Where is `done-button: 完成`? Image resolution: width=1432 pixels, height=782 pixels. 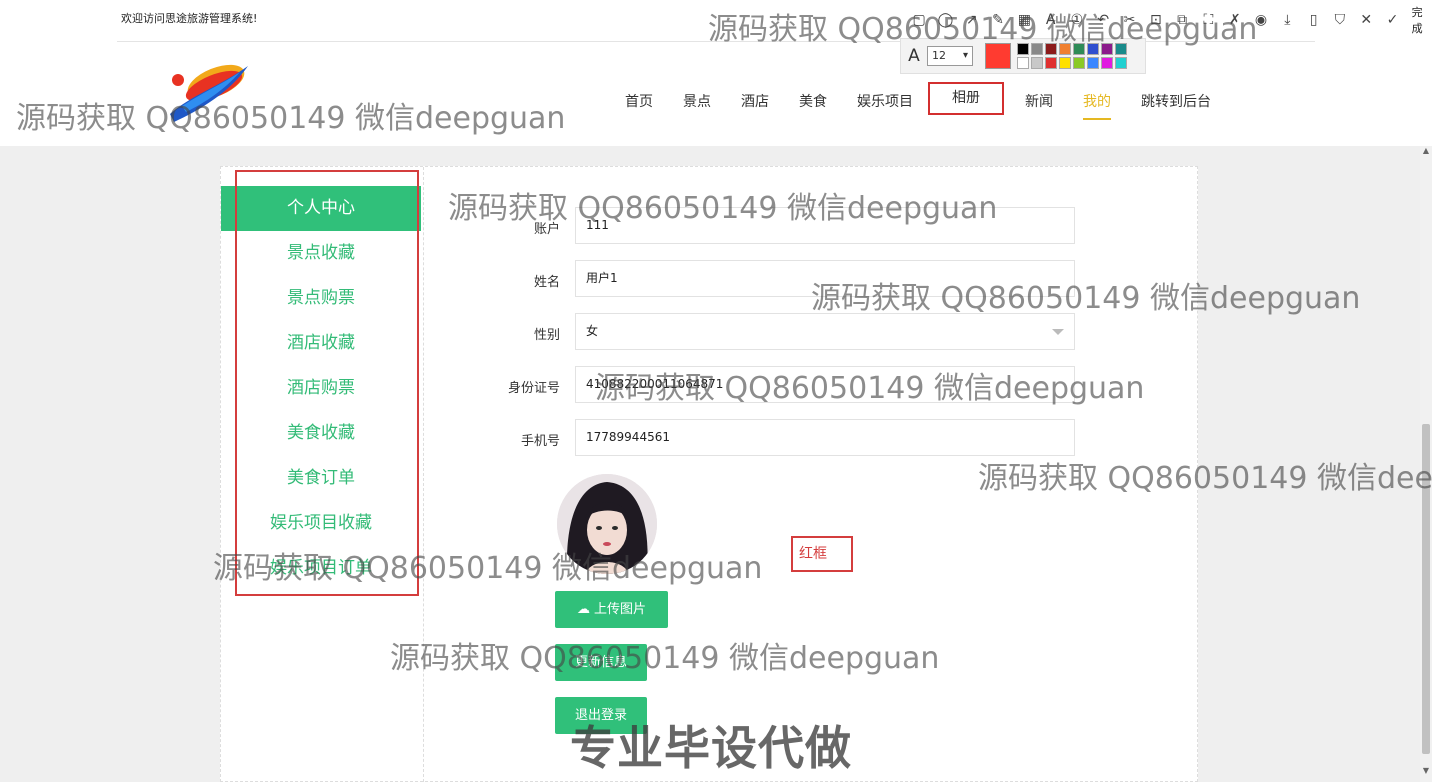
done-button: 完成 is located at coordinates (1422, 20).